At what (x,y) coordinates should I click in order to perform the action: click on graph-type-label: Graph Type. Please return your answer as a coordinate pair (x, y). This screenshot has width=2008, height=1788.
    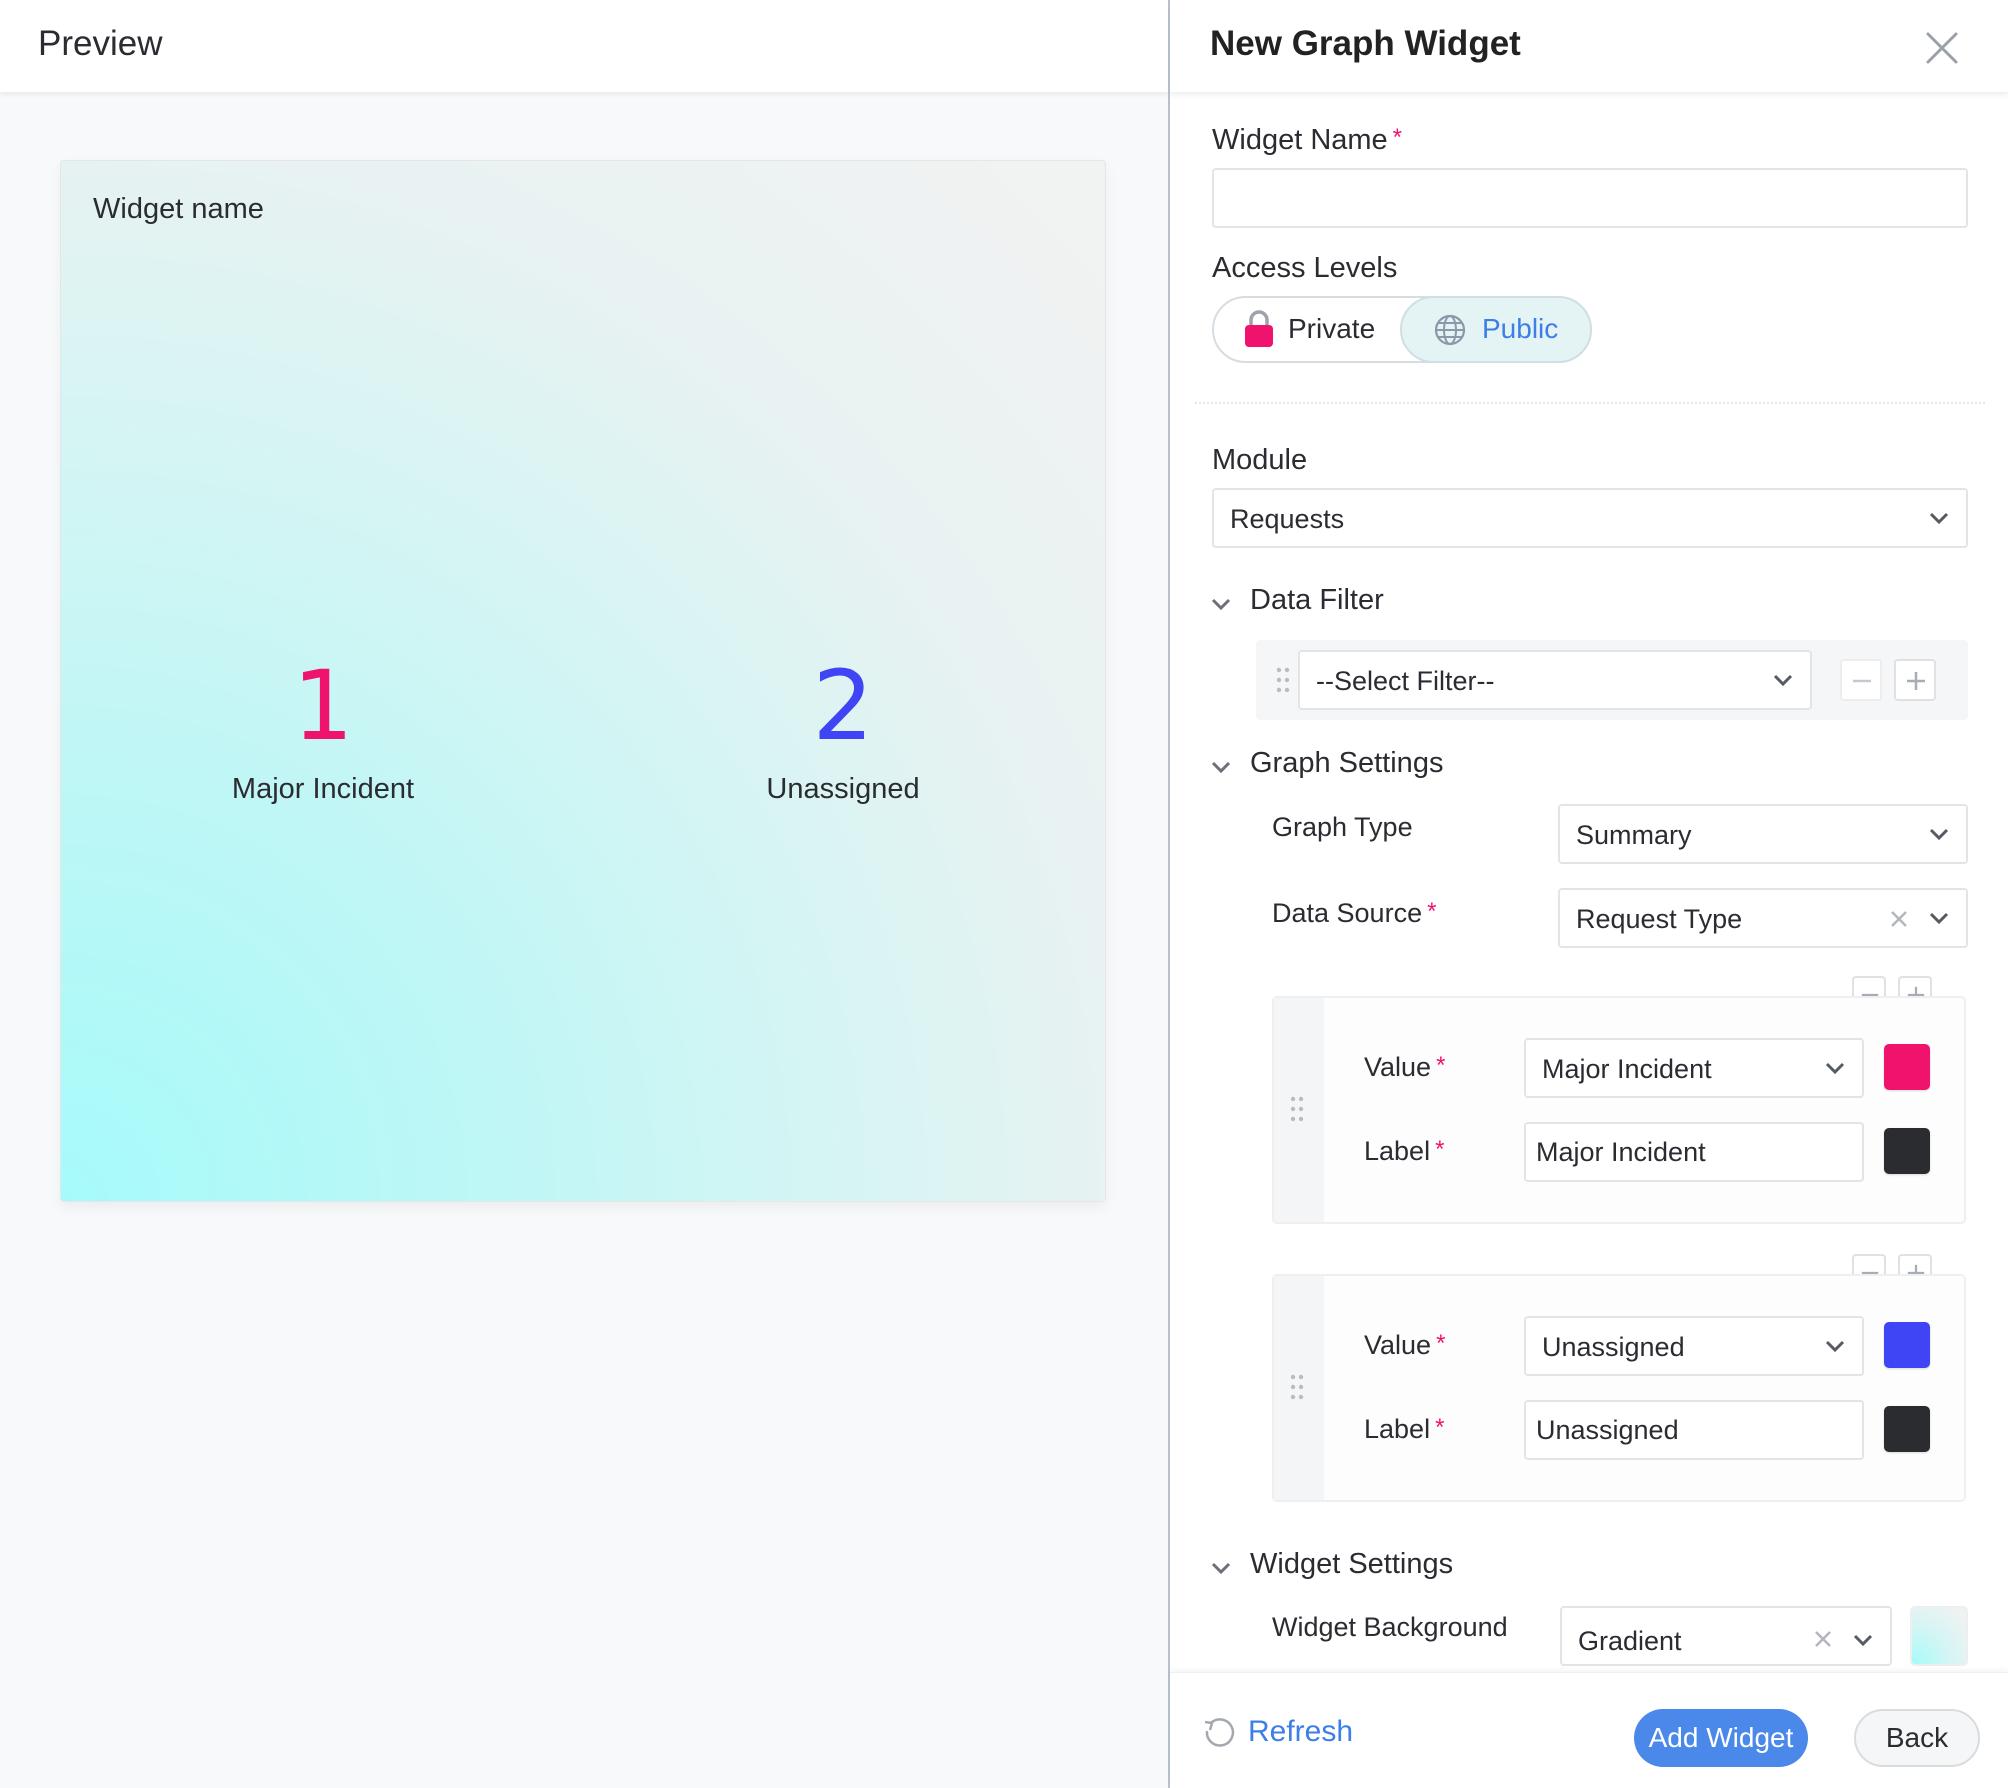
    Looking at the image, I should click on (1342, 827).